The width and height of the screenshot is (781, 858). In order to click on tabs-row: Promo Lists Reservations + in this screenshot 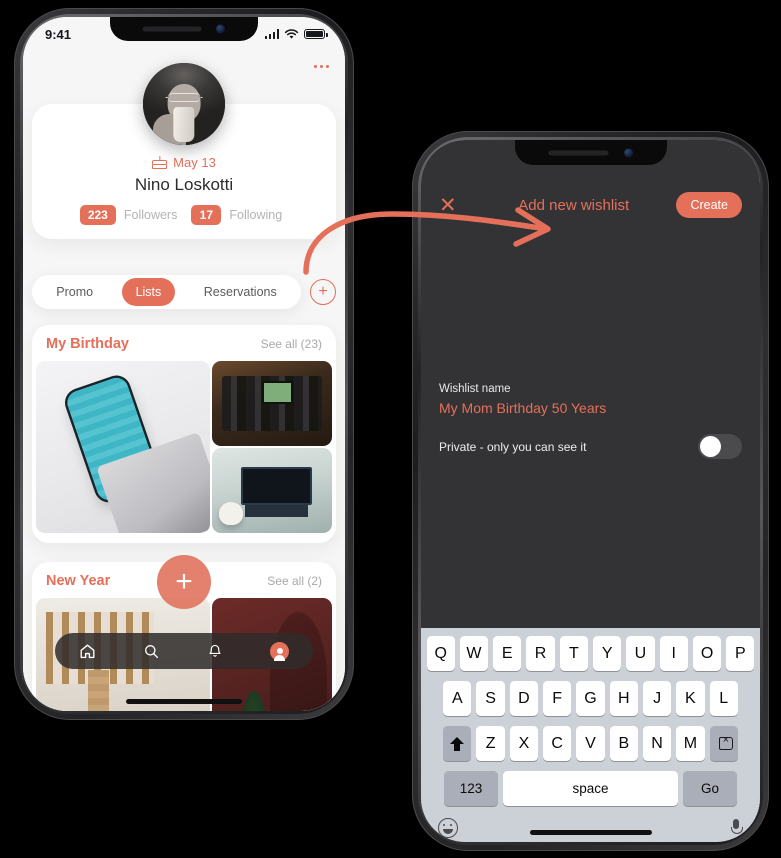, I will do `click(184, 292)`.